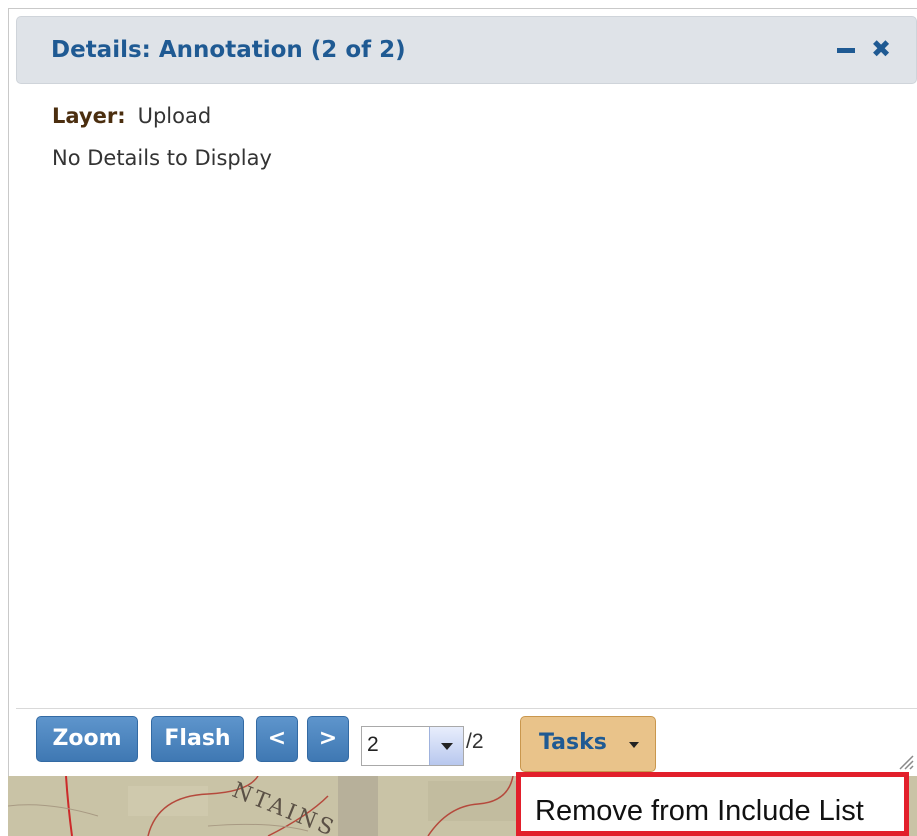 This screenshot has width=917, height=836. What do you see at coordinates (905, 761) in the screenshot?
I see `resize-grip-icon` at bounding box center [905, 761].